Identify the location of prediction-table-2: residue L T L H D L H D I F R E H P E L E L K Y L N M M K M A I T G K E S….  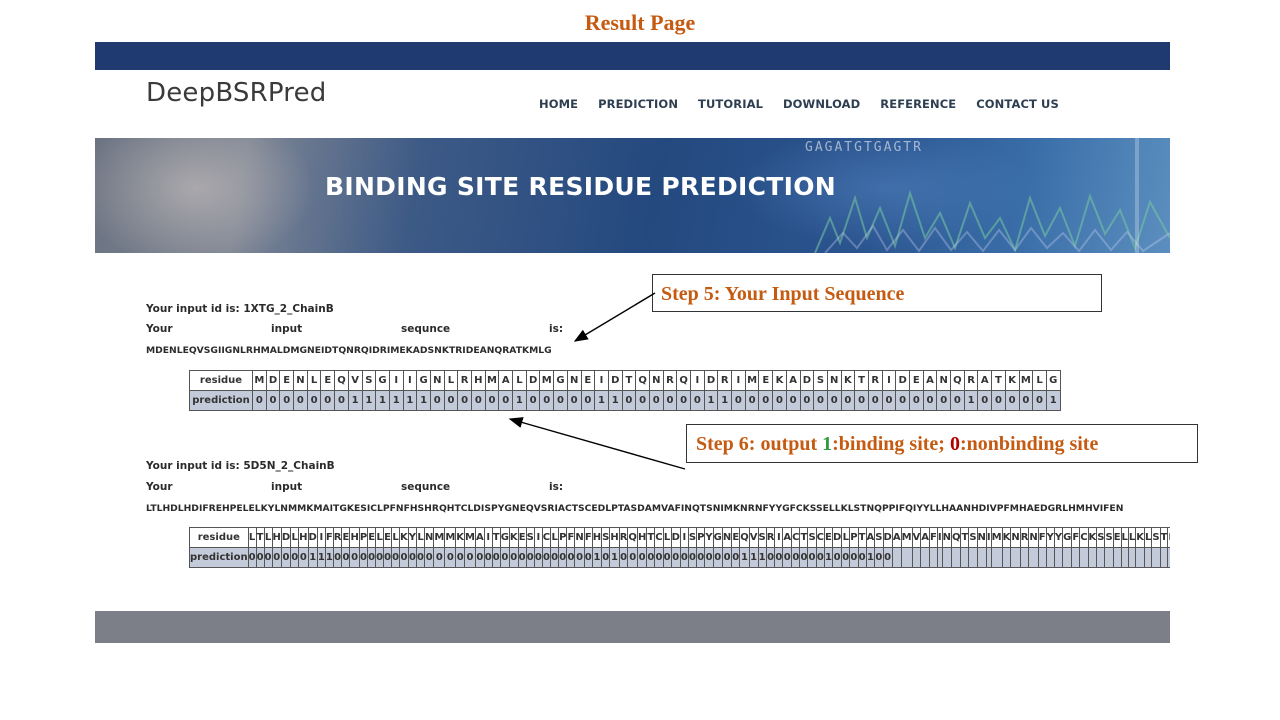
(679, 547).